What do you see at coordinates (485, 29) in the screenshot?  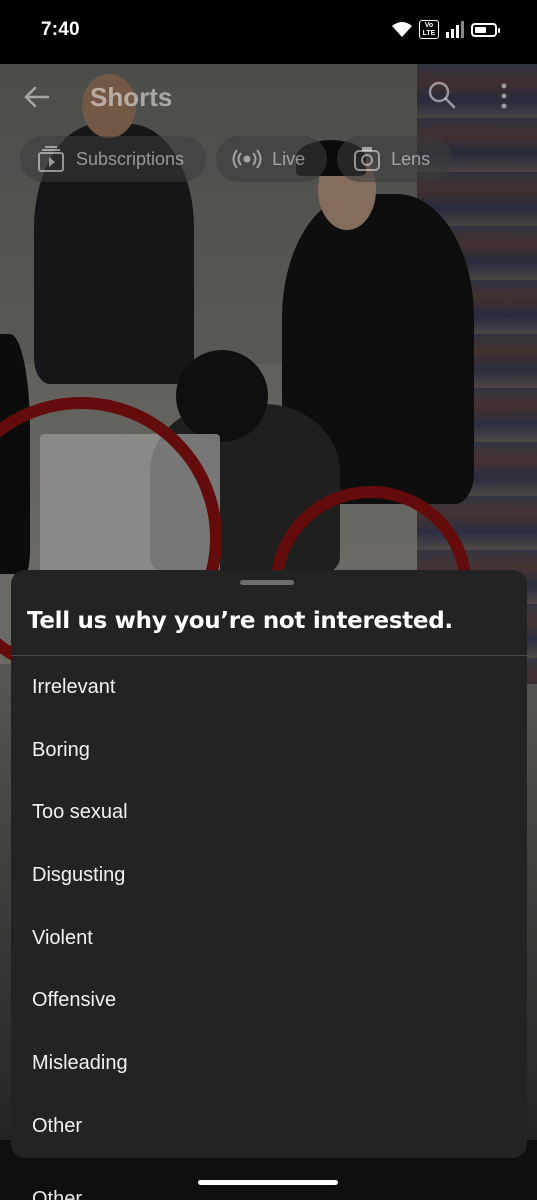 I see `battery-icon` at bounding box center [485, 29].